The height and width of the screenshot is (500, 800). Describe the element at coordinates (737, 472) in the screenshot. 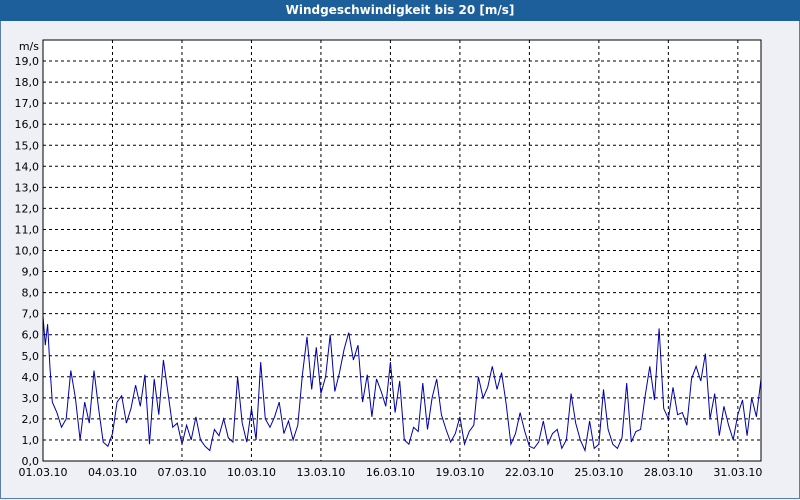

I see `x-tick-label: 31.03.10` at that location.